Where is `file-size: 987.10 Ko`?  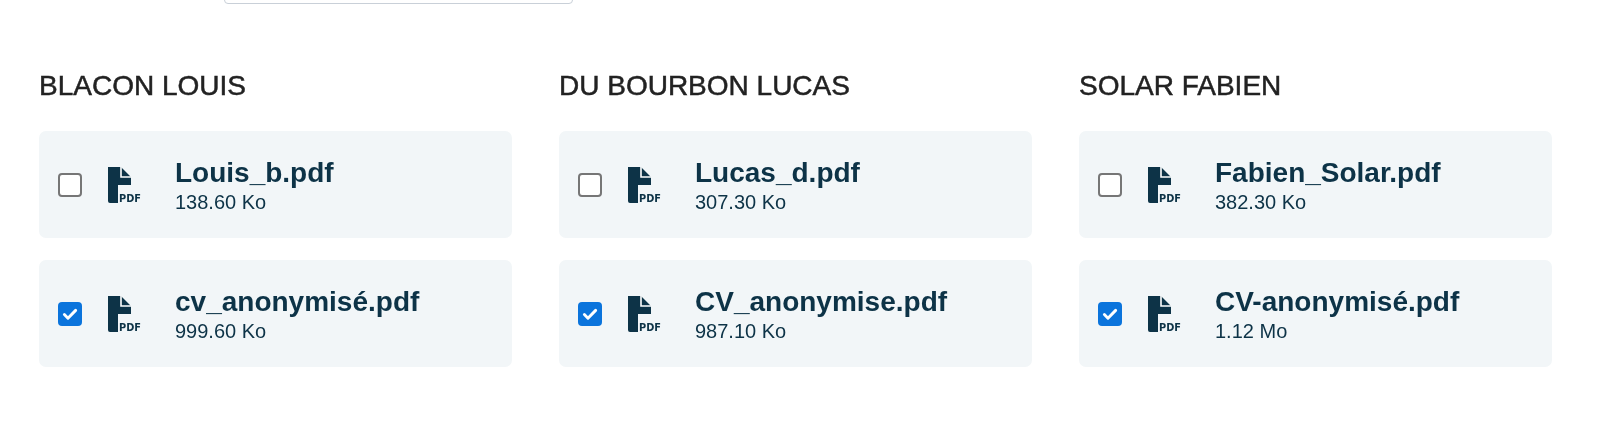
file-size: 987.10 Ko is located at coordinates (741, 330).